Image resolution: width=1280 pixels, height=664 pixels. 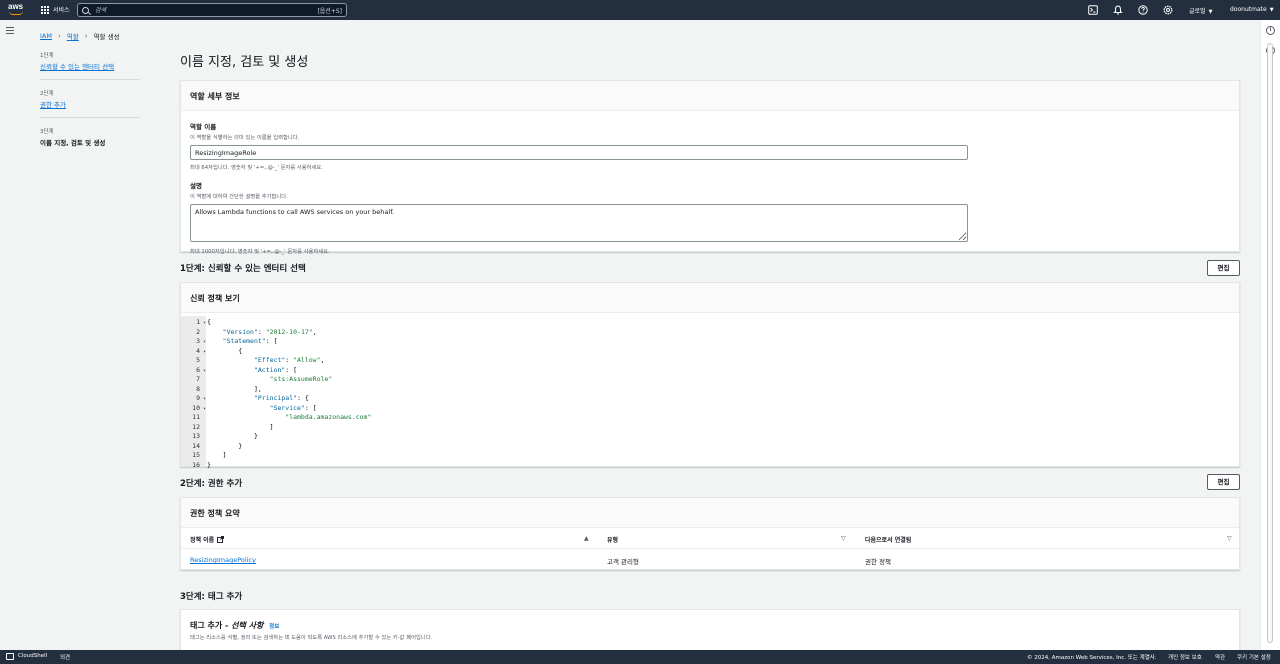 I want to click on chevron-right-icon: ›, so click(x=59, y=36).